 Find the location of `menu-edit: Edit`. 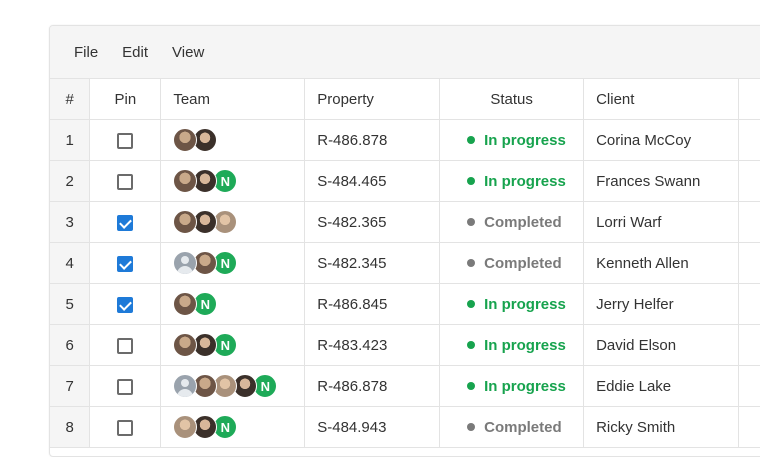

menu-edit: Edit is located at coordinates (135, 52).